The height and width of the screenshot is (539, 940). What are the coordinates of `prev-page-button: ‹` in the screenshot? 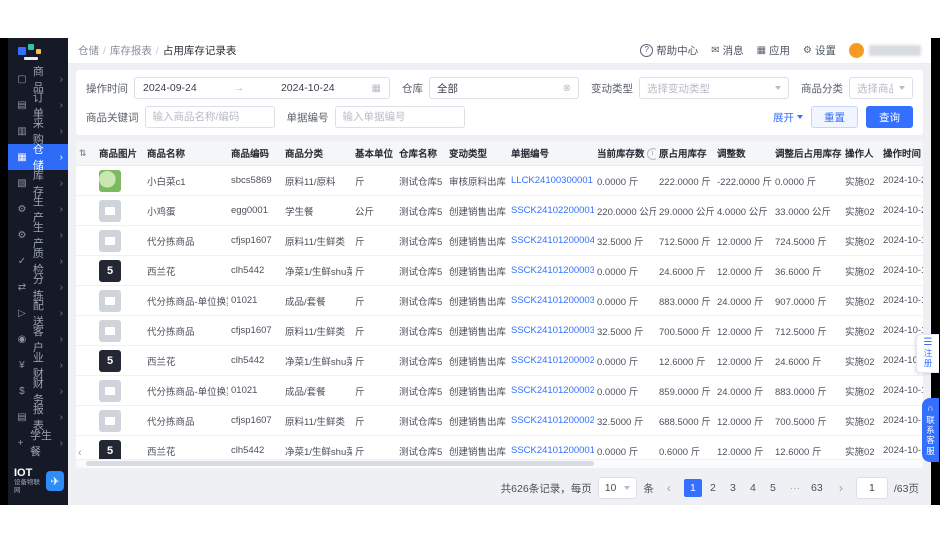 It's located at (669, 488).